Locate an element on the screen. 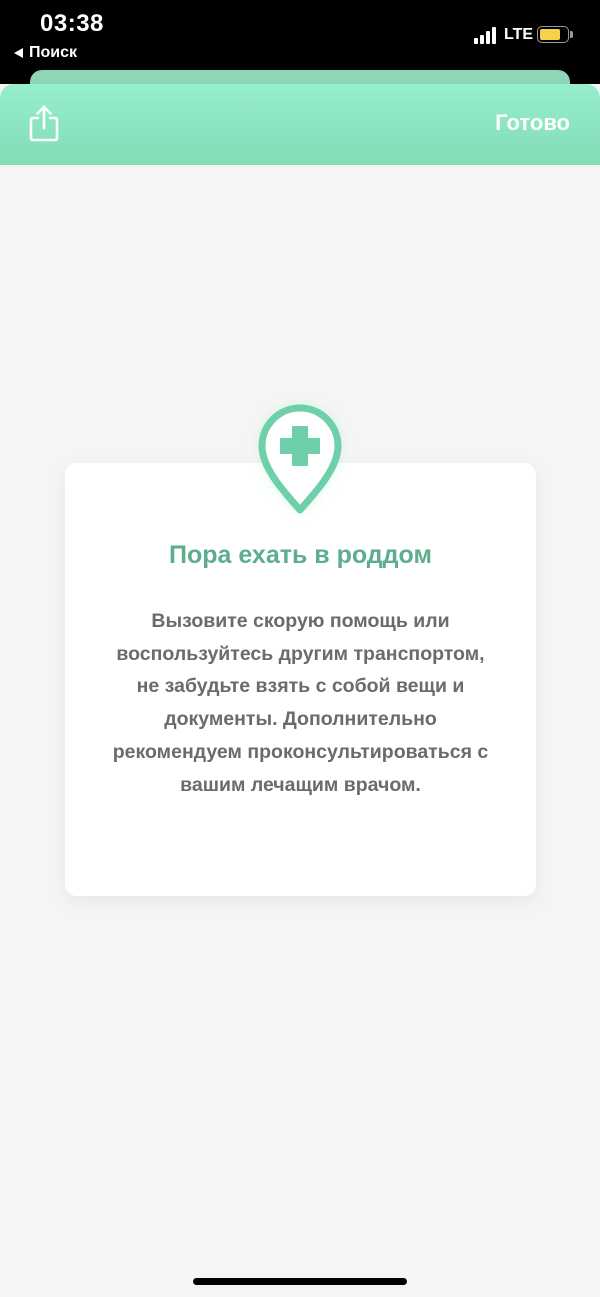  battery-level is located at coordinates (550, 34).